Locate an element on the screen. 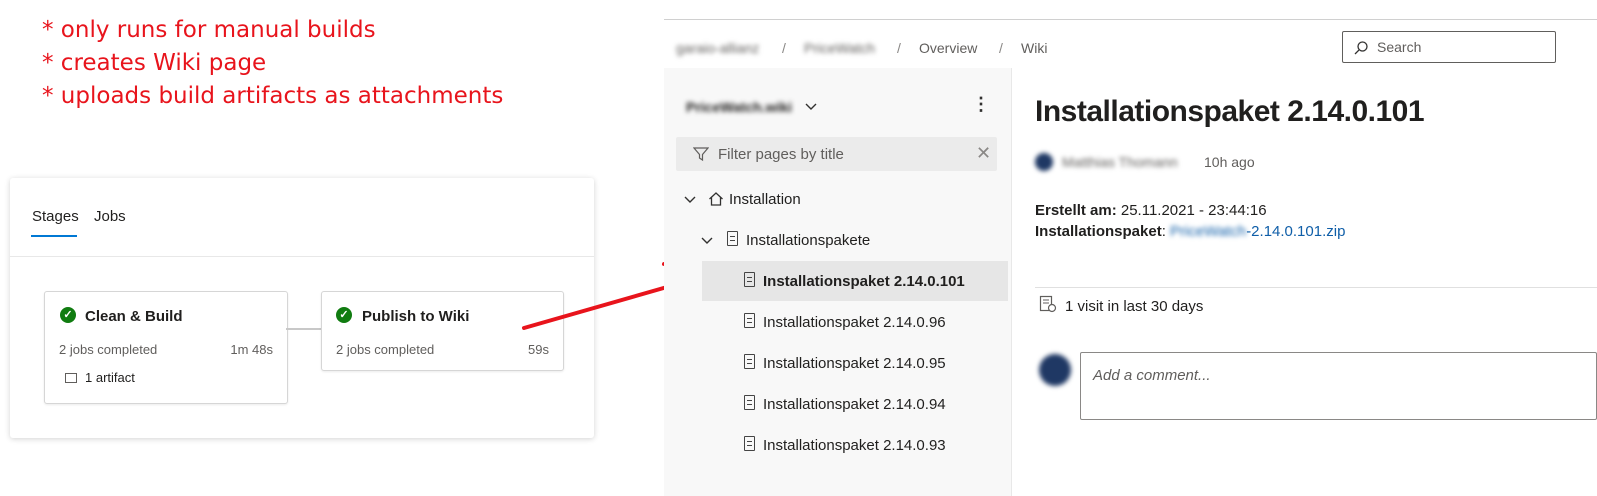 The image size is (1597, 496). search-icon is located at coordinates (1361, 48).